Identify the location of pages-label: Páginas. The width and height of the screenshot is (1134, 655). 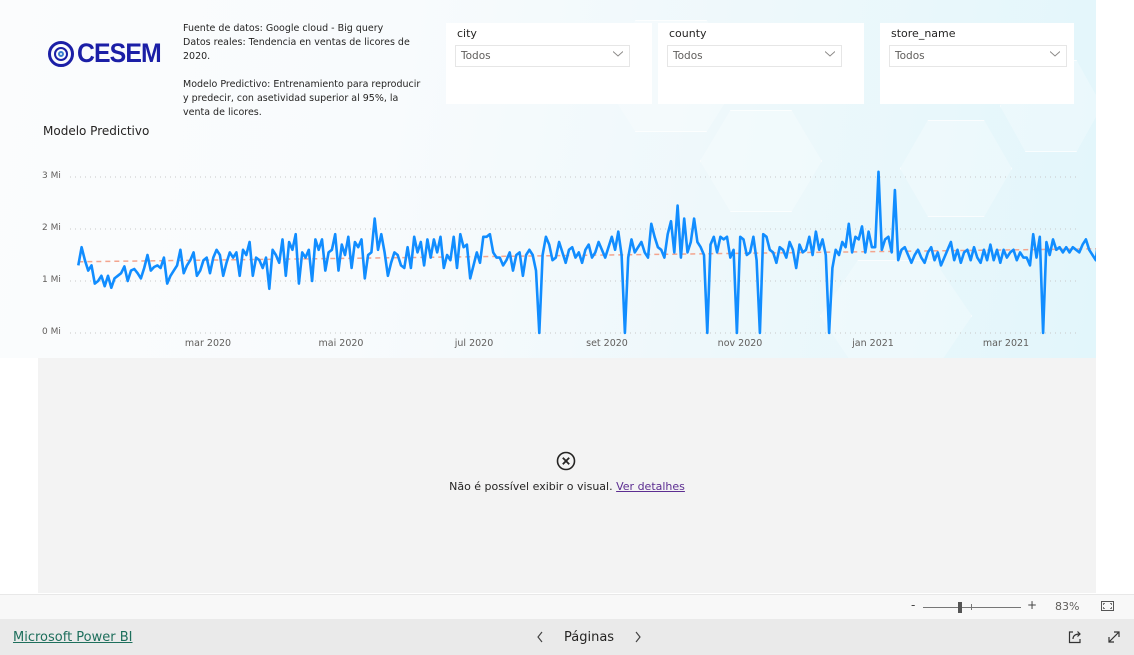
(589, 637).